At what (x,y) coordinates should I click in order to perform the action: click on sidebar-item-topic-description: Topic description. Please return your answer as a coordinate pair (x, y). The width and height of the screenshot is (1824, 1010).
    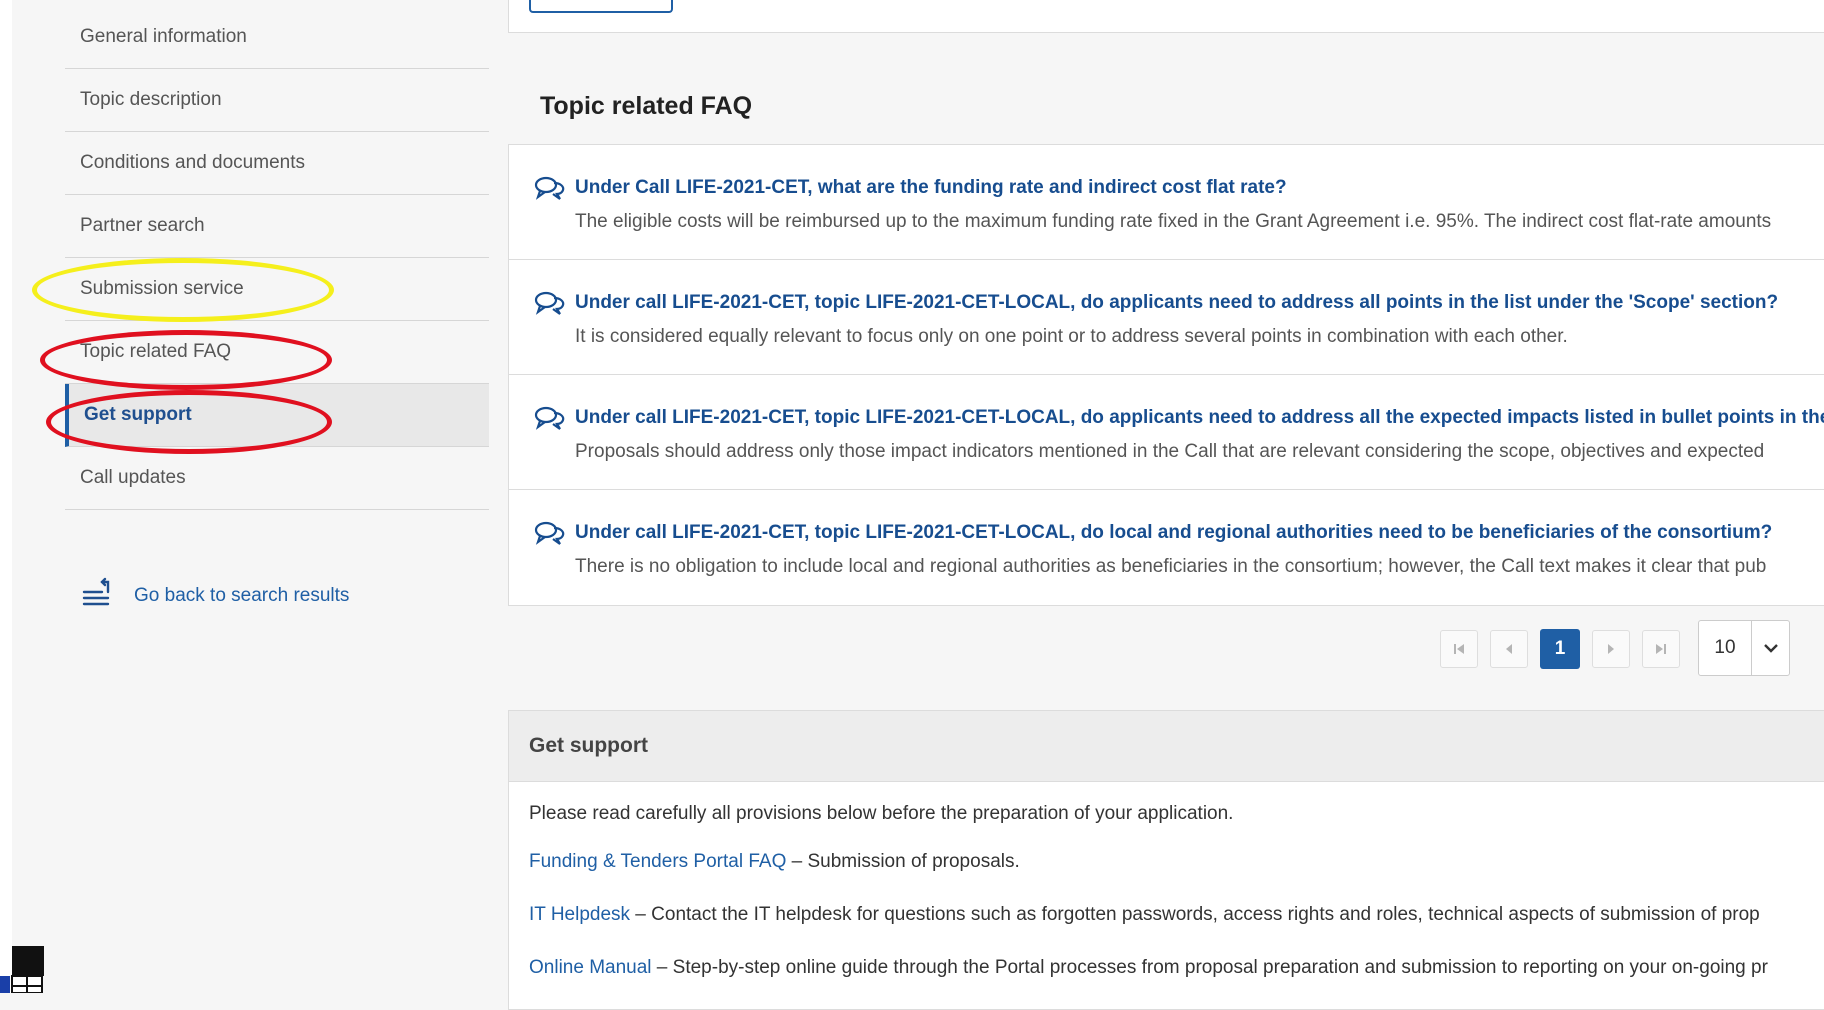
    Looking at the image, I should click on (277, 100).